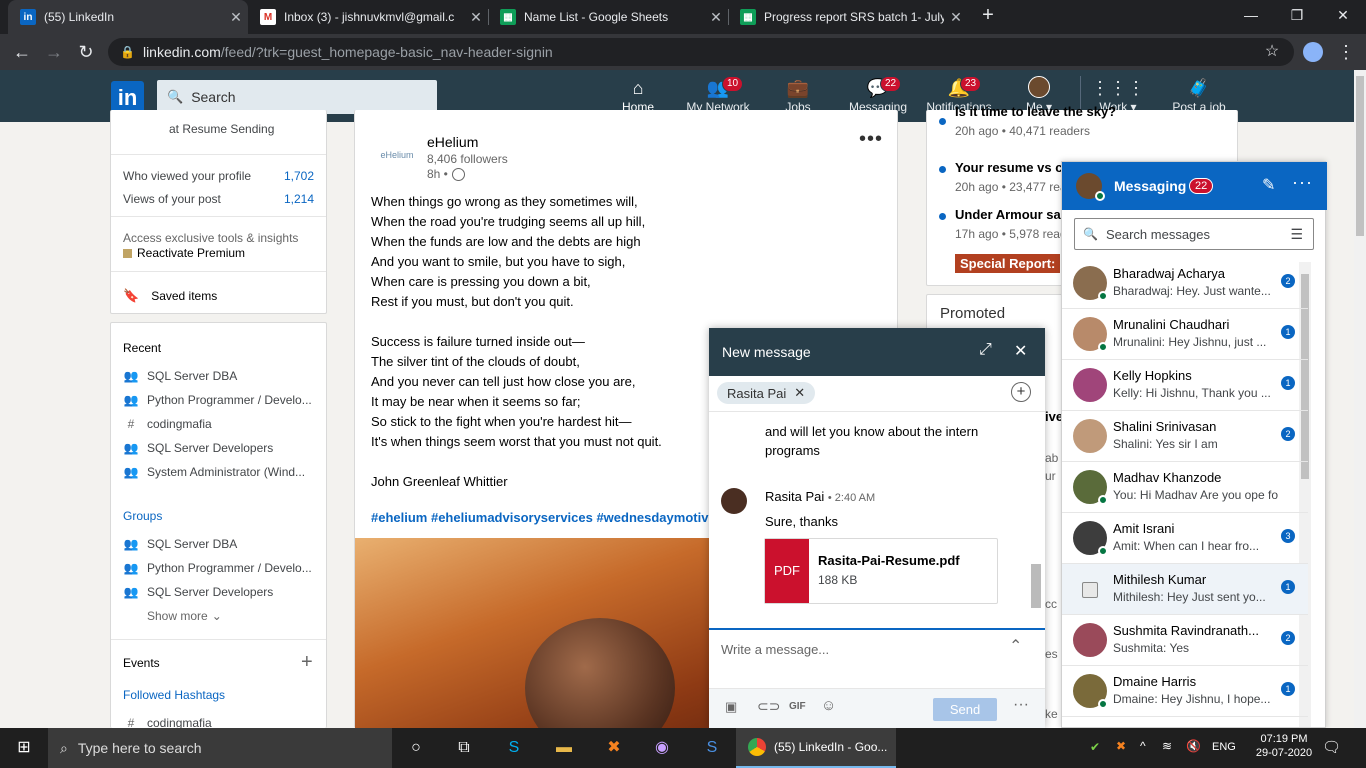 The width and height of the screenshot is (1366, 768). I want to click on stat-profile-views: Who viewed your profile 1,702, so click(218, 176).